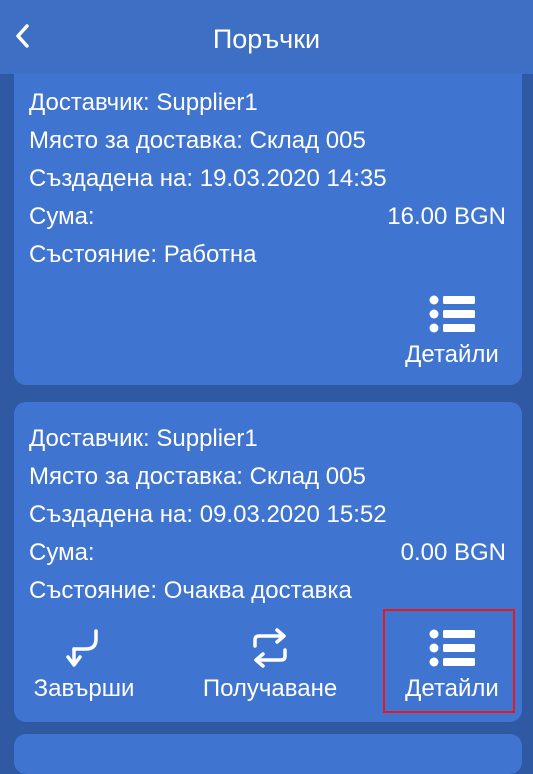  I want to click on order-card-partial, so click(268, 754).